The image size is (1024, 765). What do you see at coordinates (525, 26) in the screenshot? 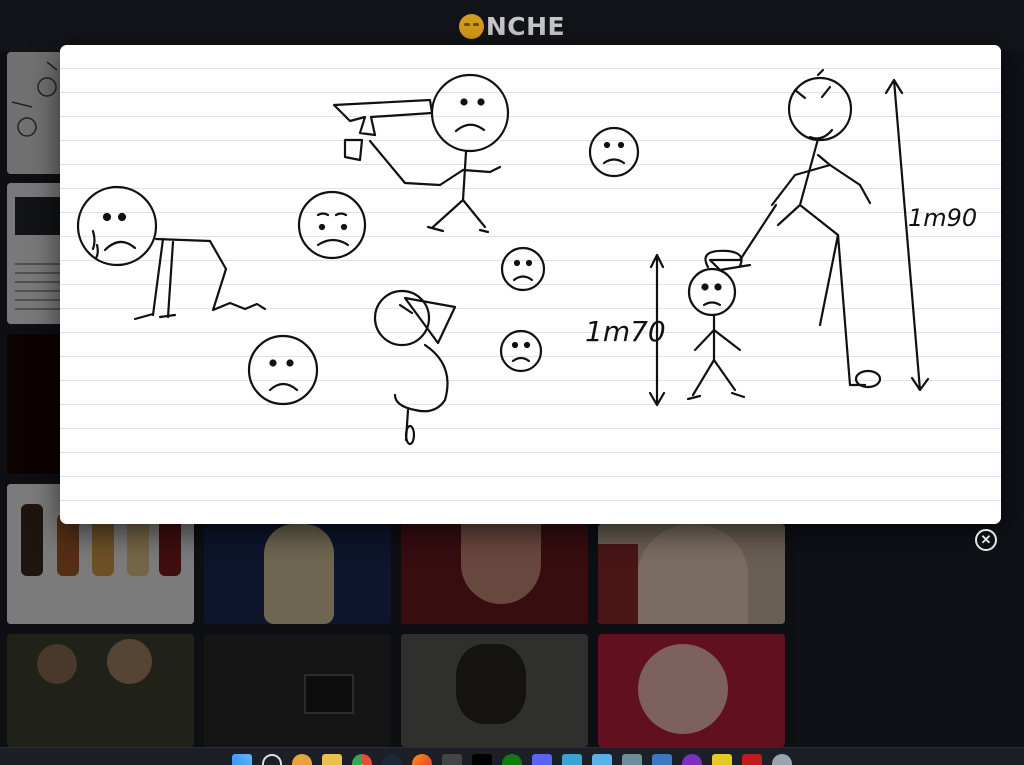
I see `logo-text: NCHE` at bounding box center [525, 26].